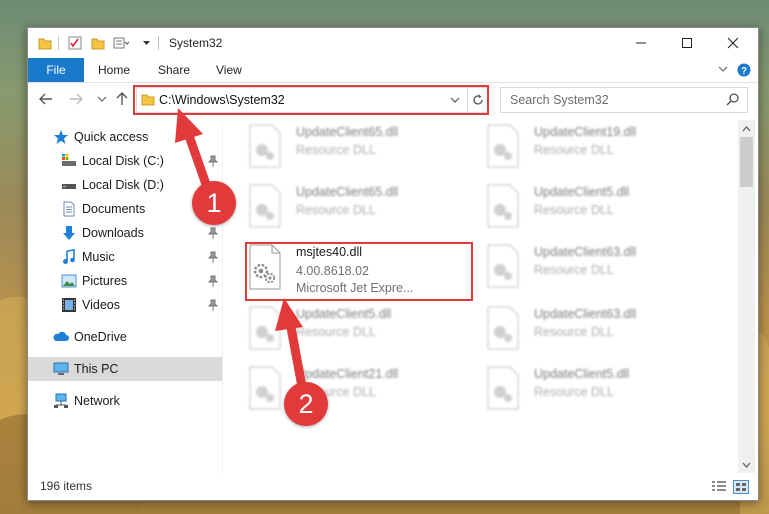 The height and width of the screenshot is (514, 769). Describe the element at coordinates (194, 151) in the screenshot. I see `arrow-to-address-bar` at that location.